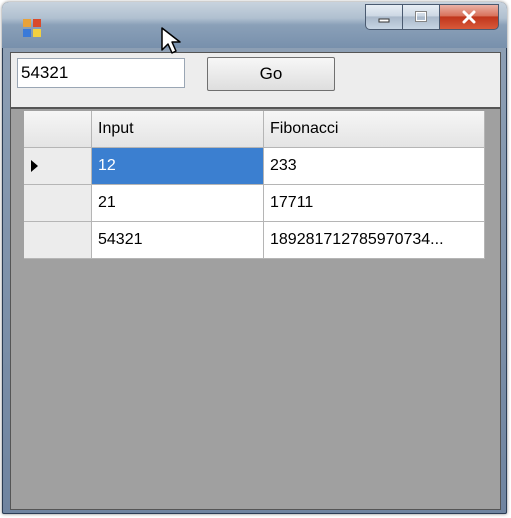 The width and height of the screenshot is (511, 518). Describe the element at coordinates (101, 73) in the screenshot. I see `number-input: 54321` at that location.